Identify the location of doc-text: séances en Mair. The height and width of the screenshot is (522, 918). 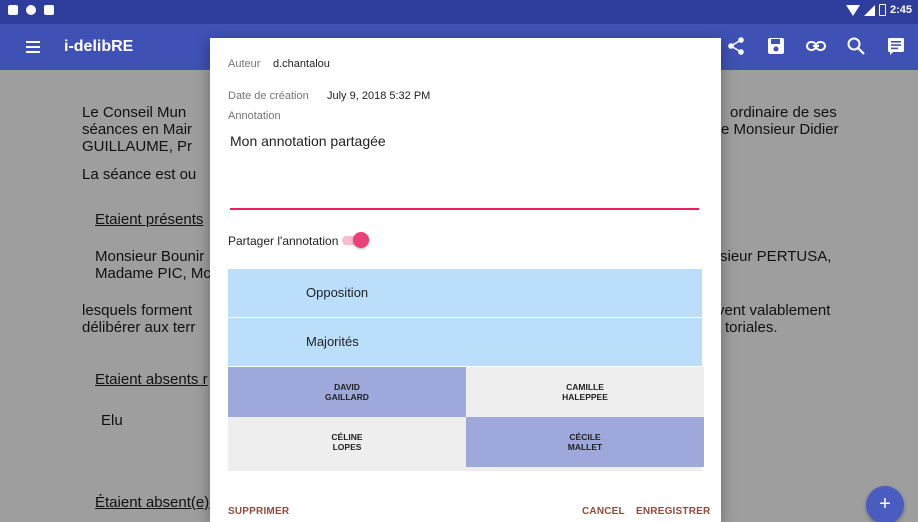
(137, 129).